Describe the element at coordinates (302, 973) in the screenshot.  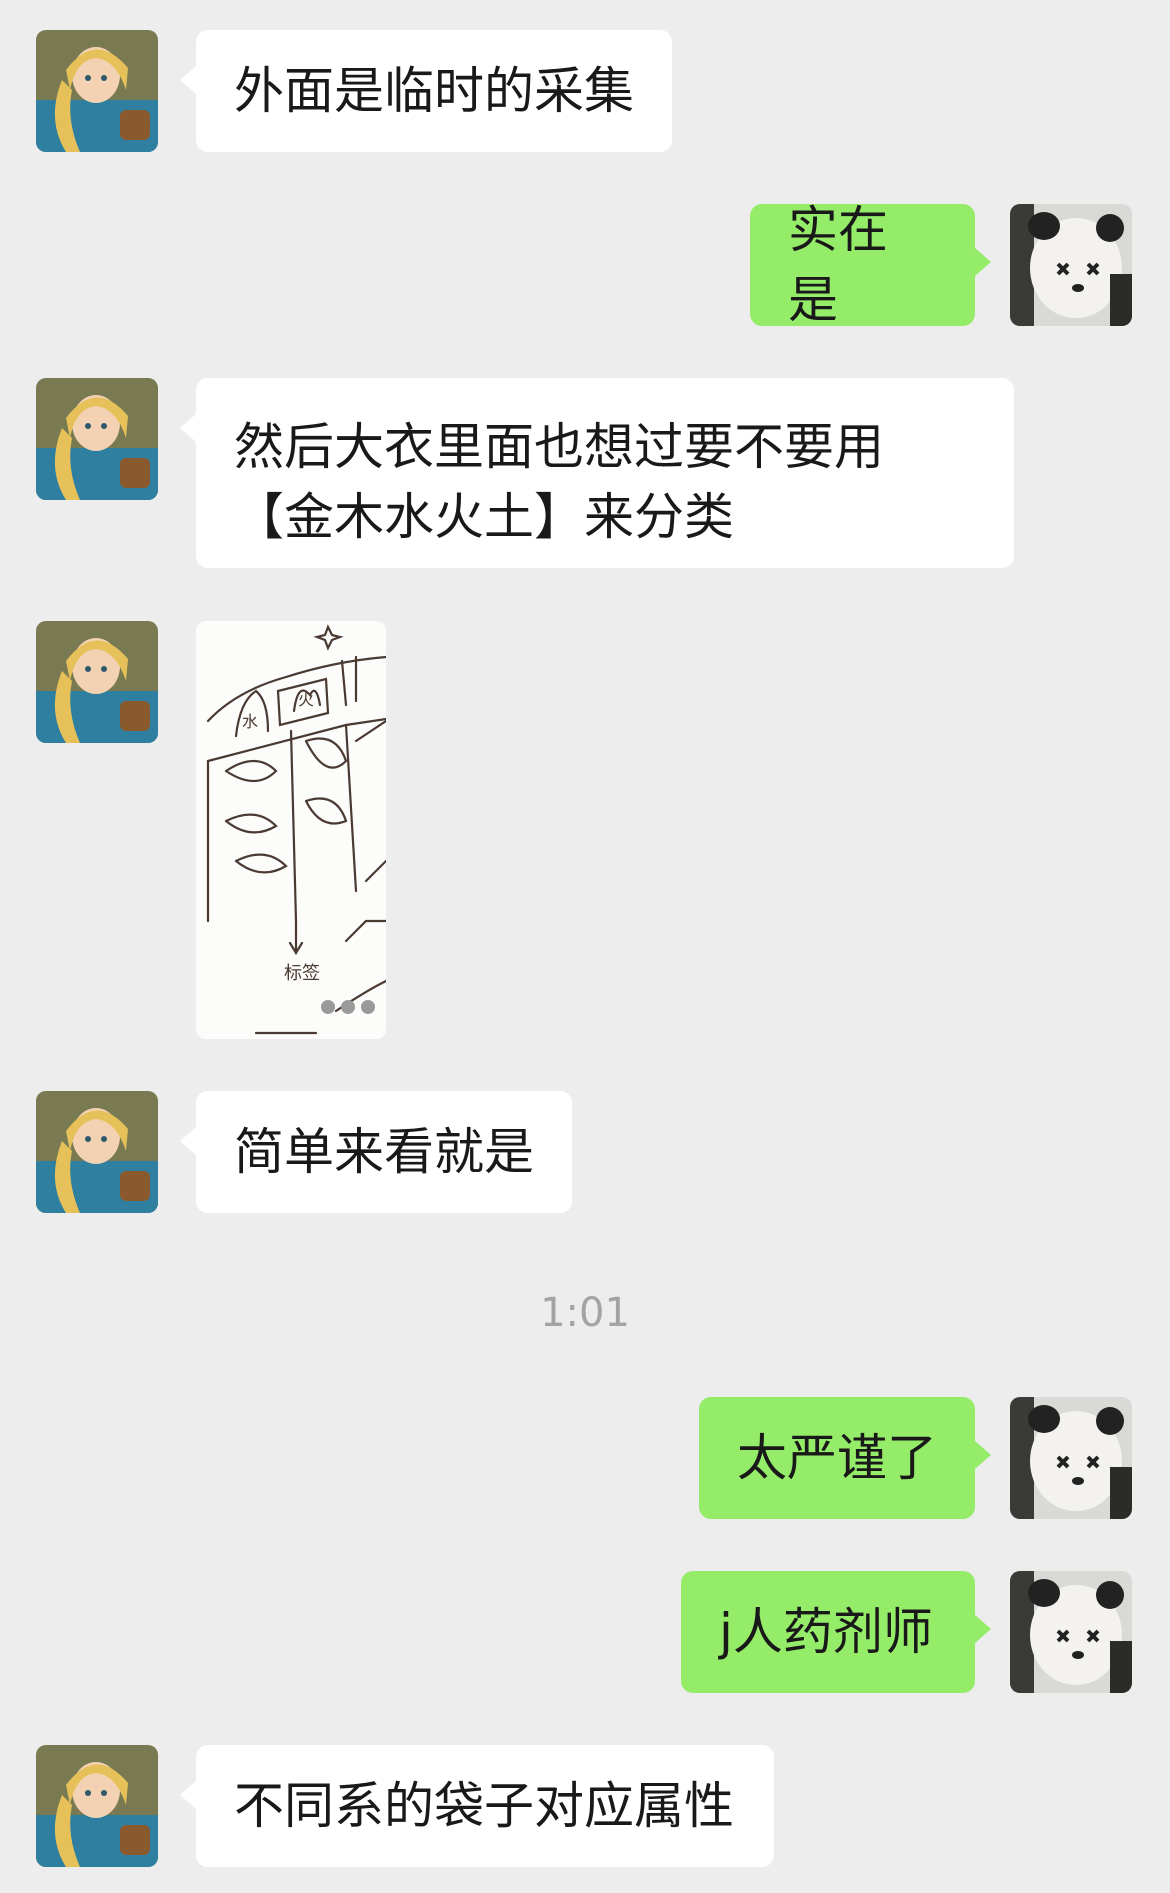
I see `sketch-label: 标签` at that location.